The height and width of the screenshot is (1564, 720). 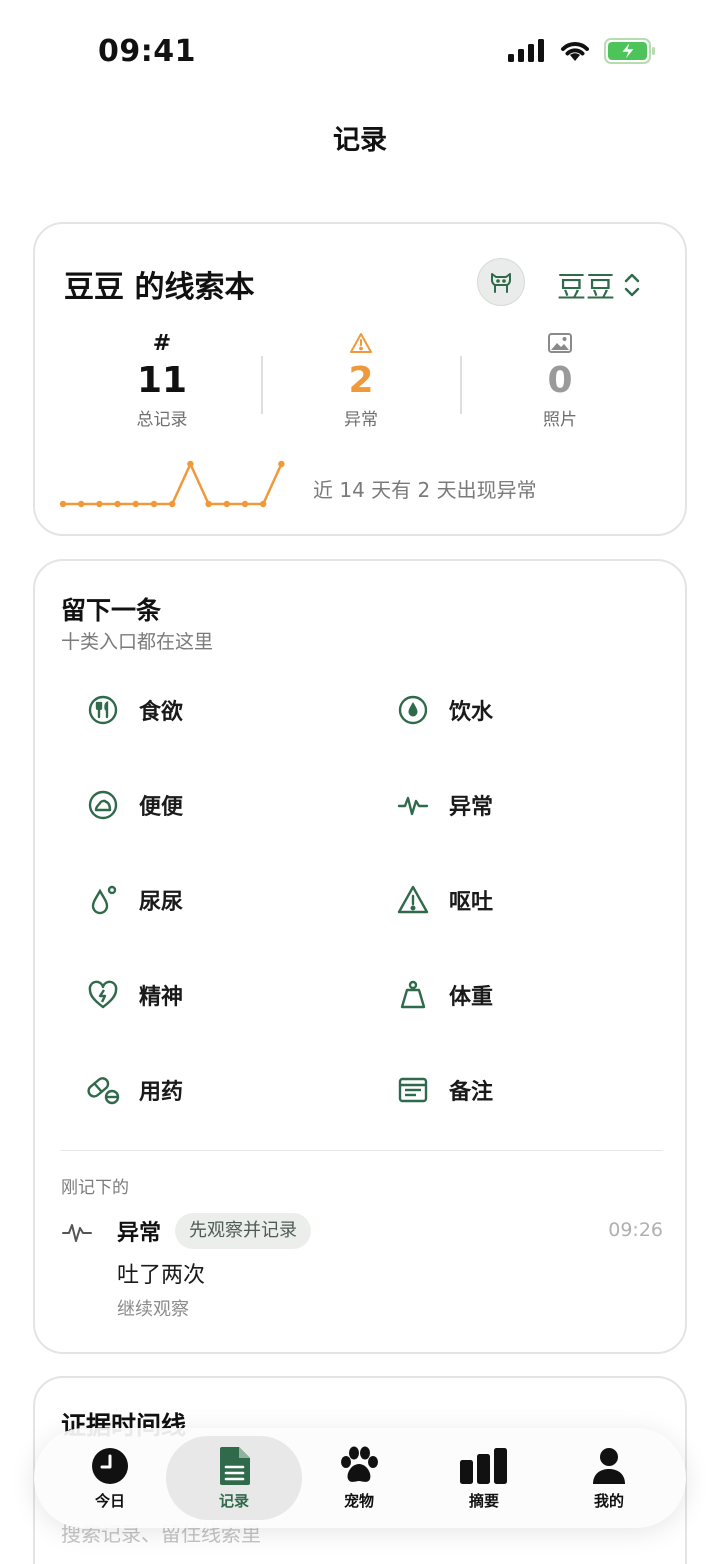 I want to click on stat-photos-value: 0, so click(x=560, y=380).